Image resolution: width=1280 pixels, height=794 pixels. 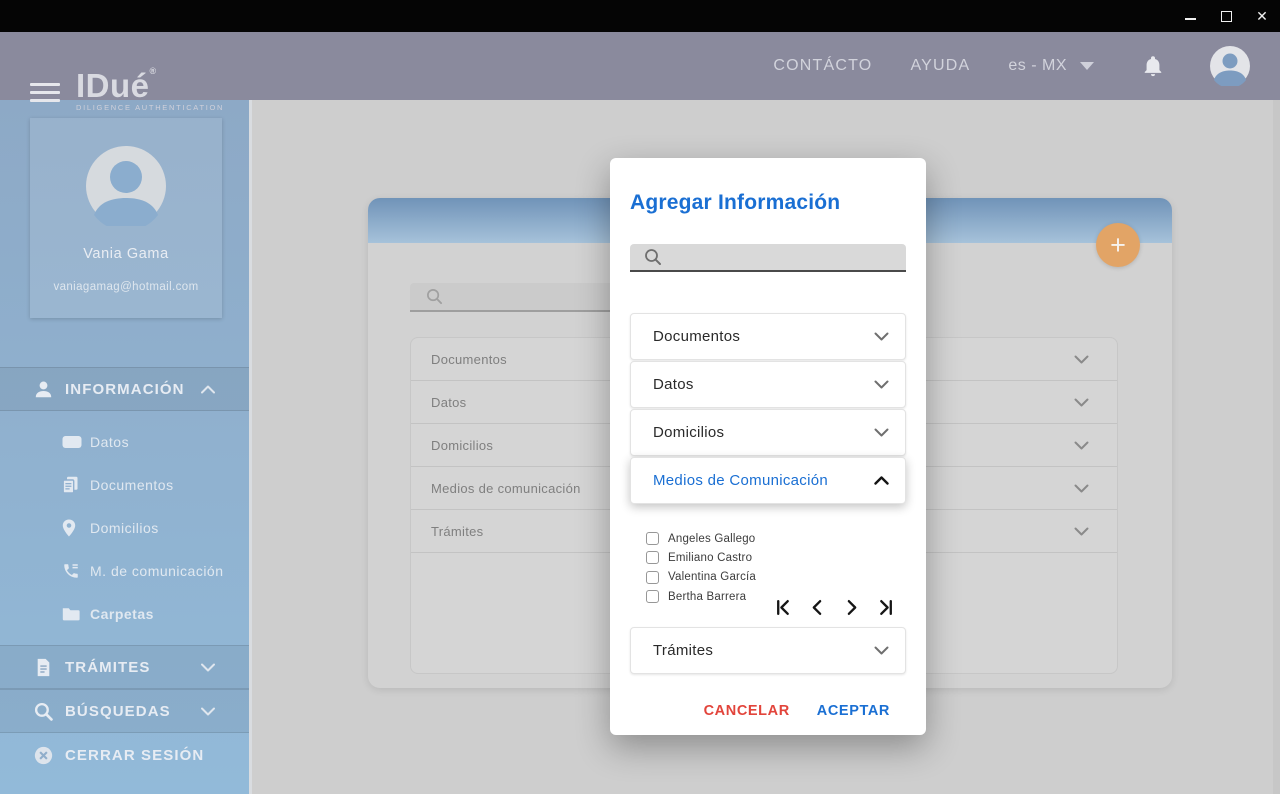 What do you see at coordinates (132, 484) in the screenshot?
I see `sidebar-item-label: Documentos` at bounding box center [132, 484].